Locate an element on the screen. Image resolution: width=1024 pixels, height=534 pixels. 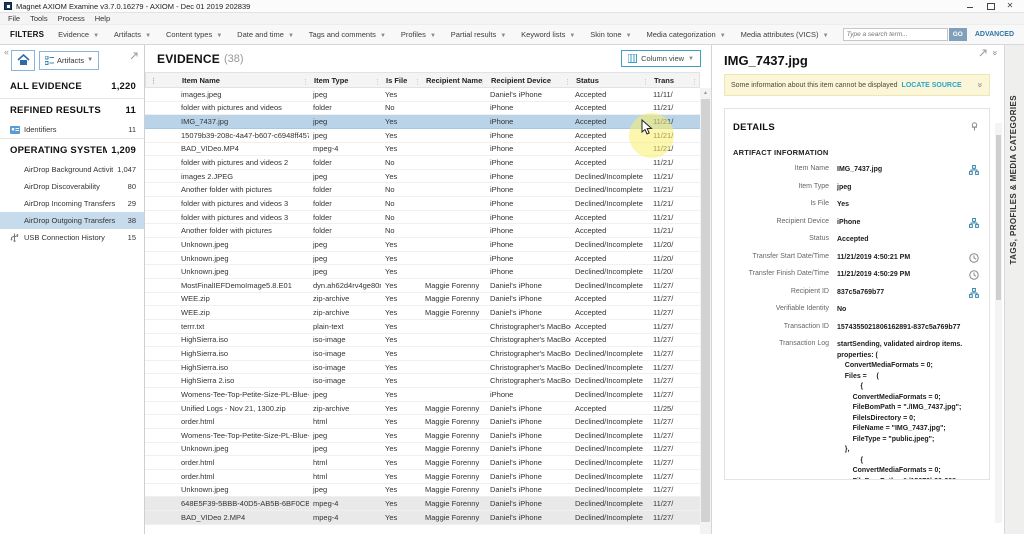
collapse-details-icon: » is located at coordinates (995, 52).